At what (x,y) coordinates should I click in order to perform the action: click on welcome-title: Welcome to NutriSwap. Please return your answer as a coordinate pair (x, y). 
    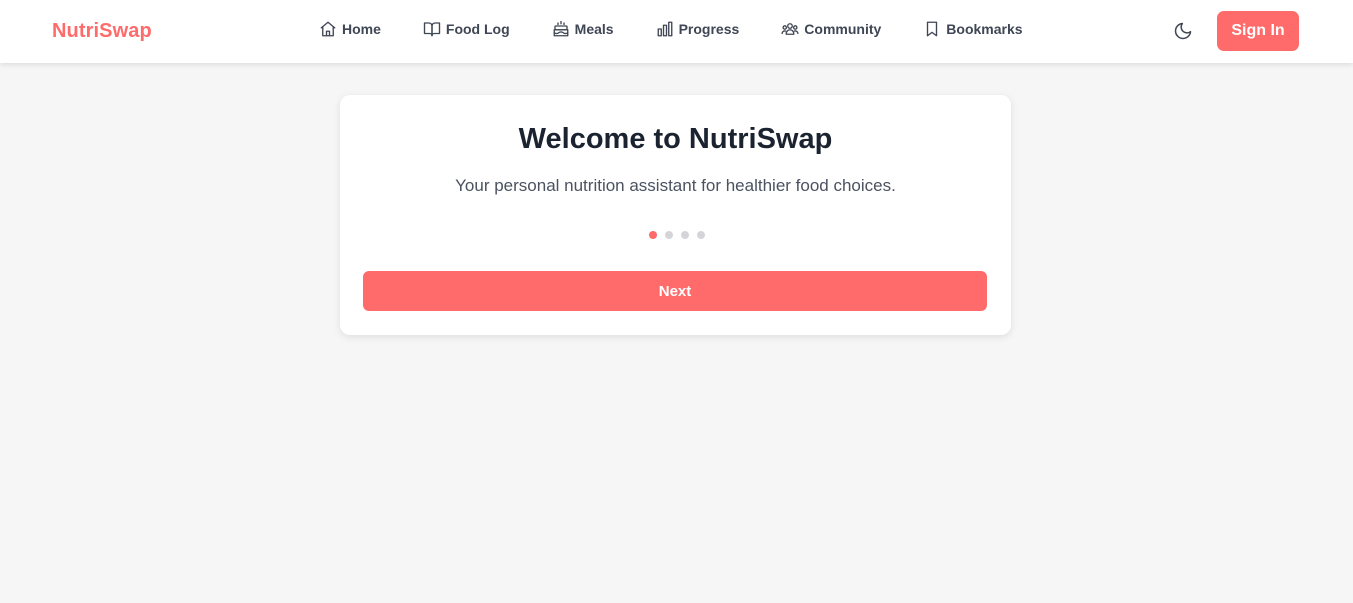
    Looking at the image, I should click on (675, 139).